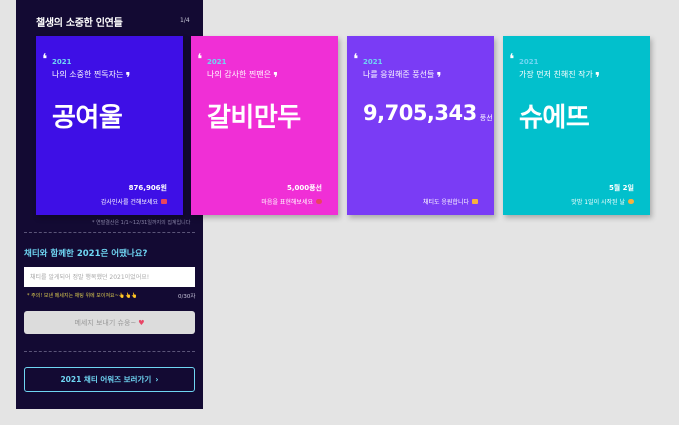  What do you see at coordinates (109, 322) in the screenshot?
I see `send-message-button: 메세지 보내기 슈웅~ ♥` at bounding box center [109, 322].